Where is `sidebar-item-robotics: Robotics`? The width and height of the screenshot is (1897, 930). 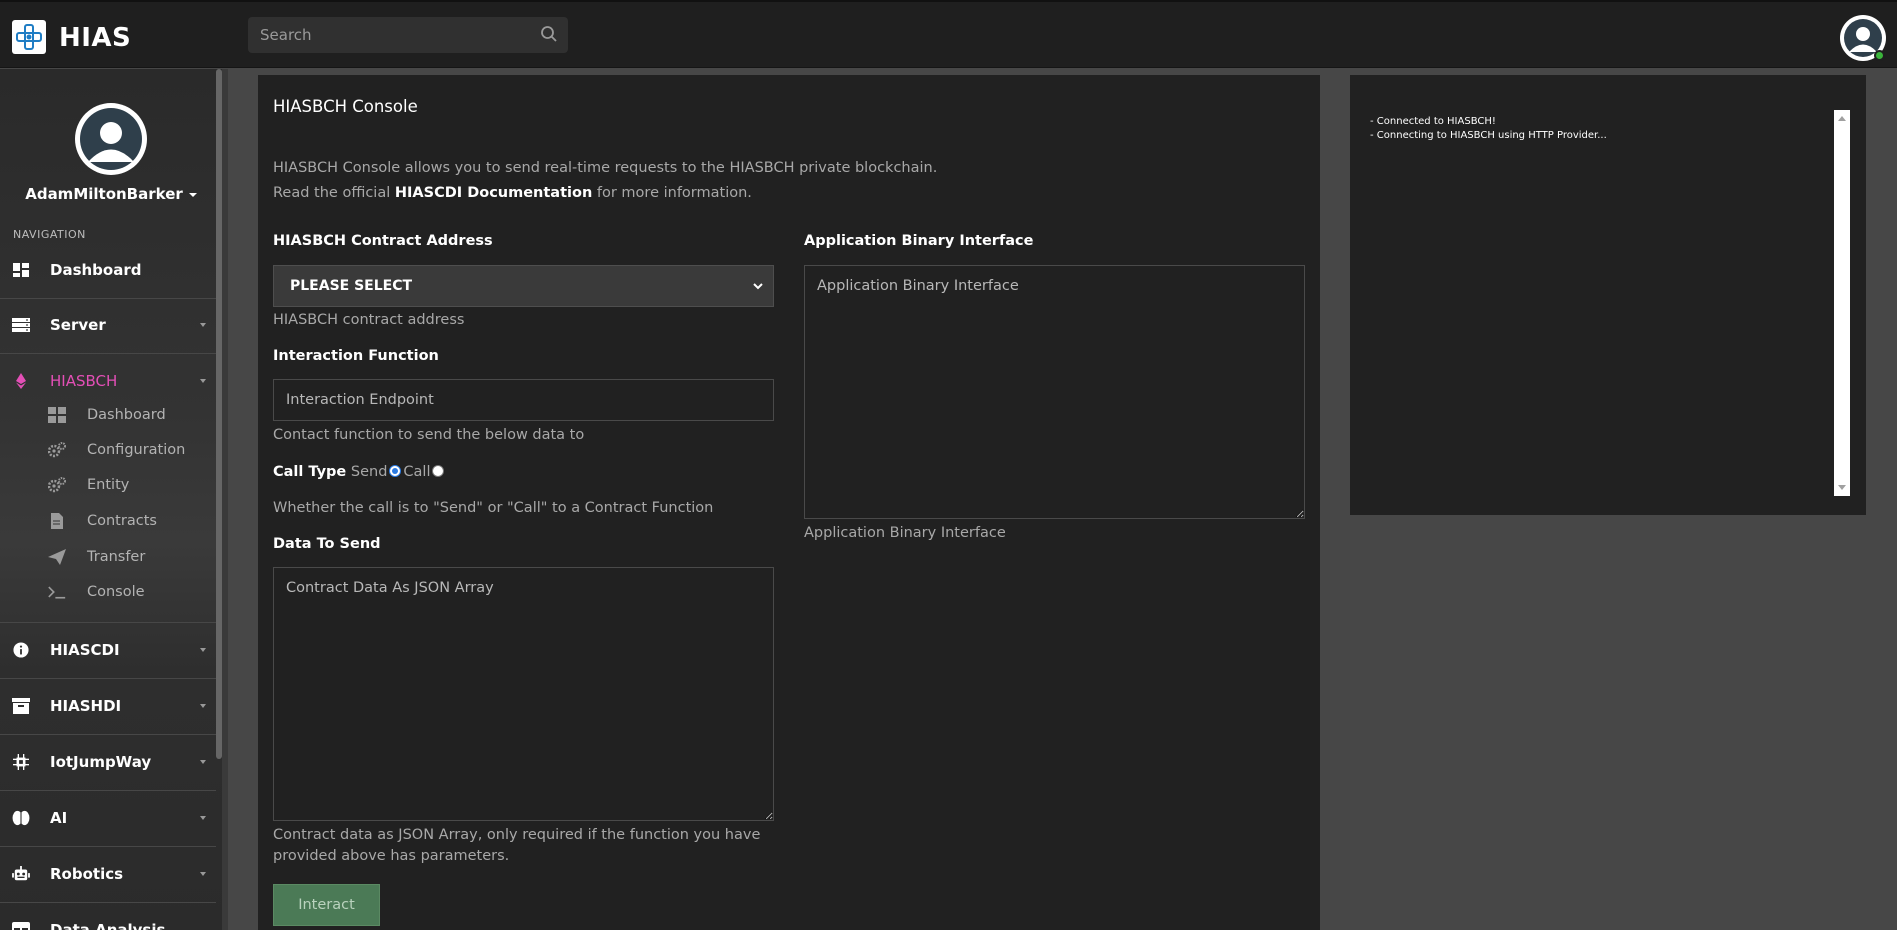
sidebar-item-robotics: Robotics is located at coordinates (108, 874).